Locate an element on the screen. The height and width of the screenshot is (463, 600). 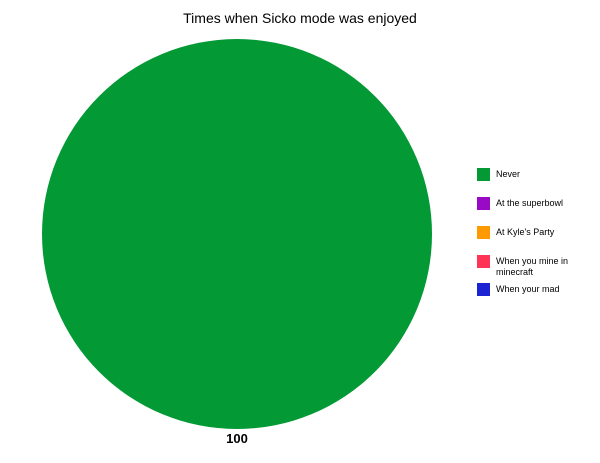
legend-label: Never is located at coordinates (508, 174).